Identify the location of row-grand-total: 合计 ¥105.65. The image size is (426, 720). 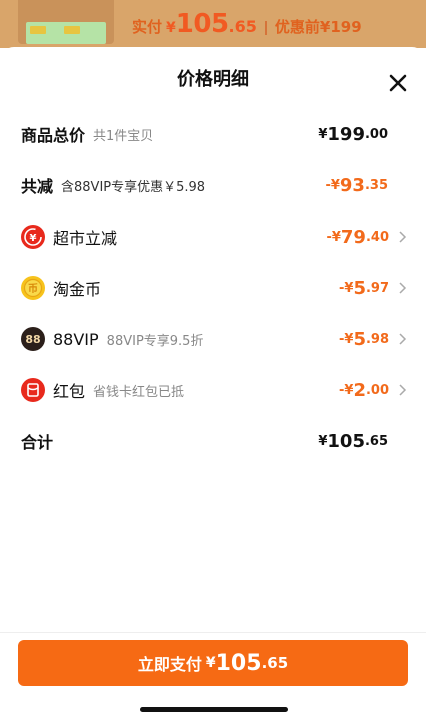
(213, 441).